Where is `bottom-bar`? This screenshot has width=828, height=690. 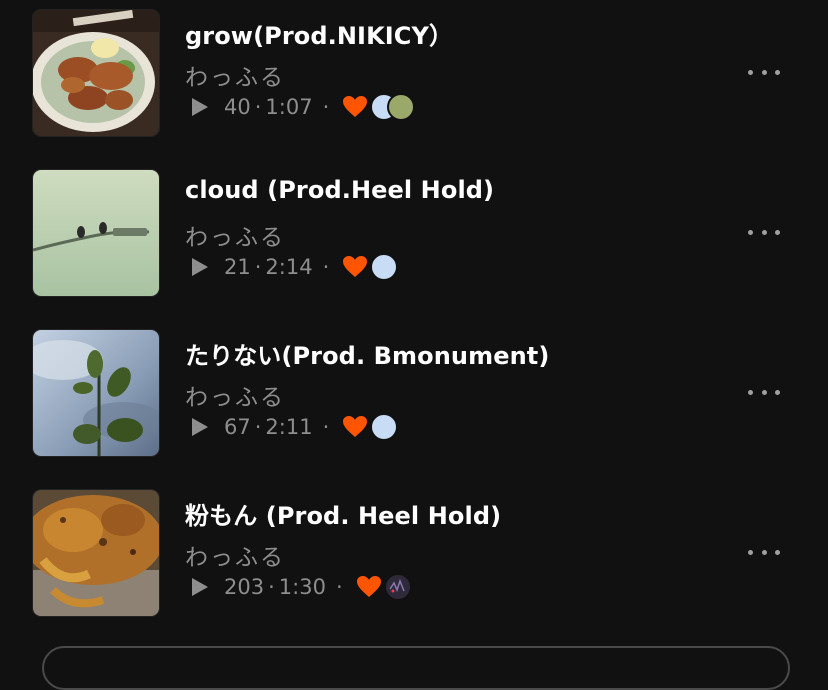
bottom-bar is located at coordinates (416, 668).